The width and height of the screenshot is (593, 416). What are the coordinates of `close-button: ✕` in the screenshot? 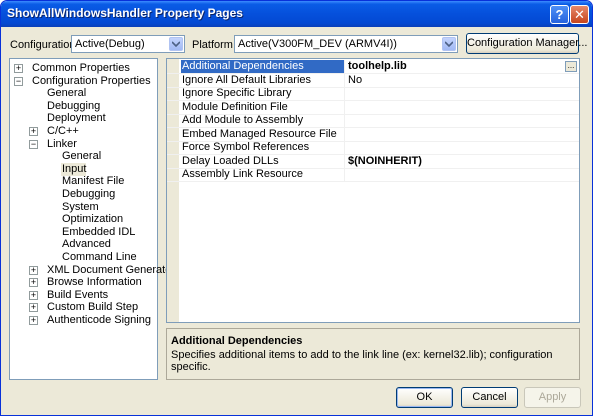 It's located at (579, 14).